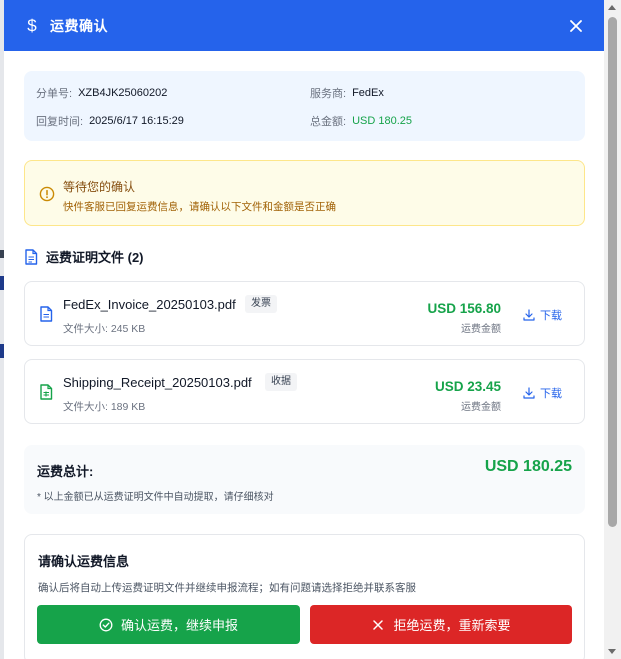  I want to click on file-text-icon, so click(46, 314).